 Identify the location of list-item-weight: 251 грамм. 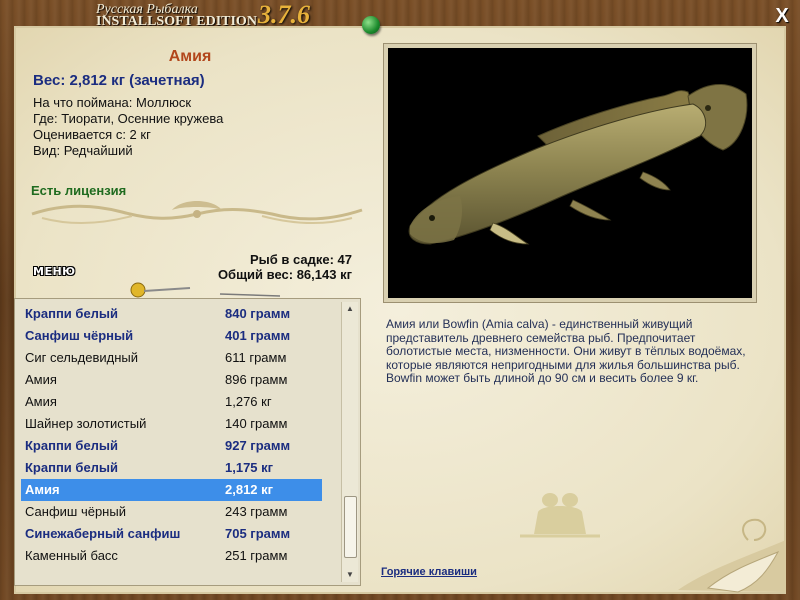
(256, 555).